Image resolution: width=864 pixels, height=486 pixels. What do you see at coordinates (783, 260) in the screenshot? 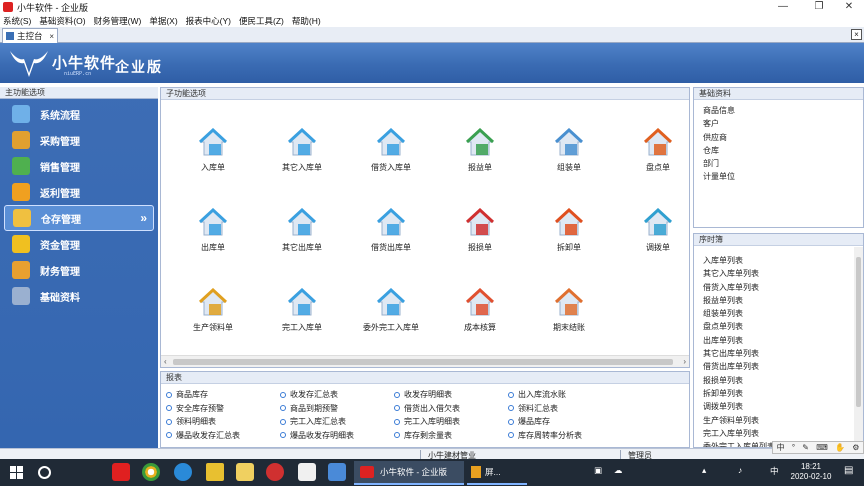
I see `journal-item: 入库单列表` at bounding box center [783, 260].